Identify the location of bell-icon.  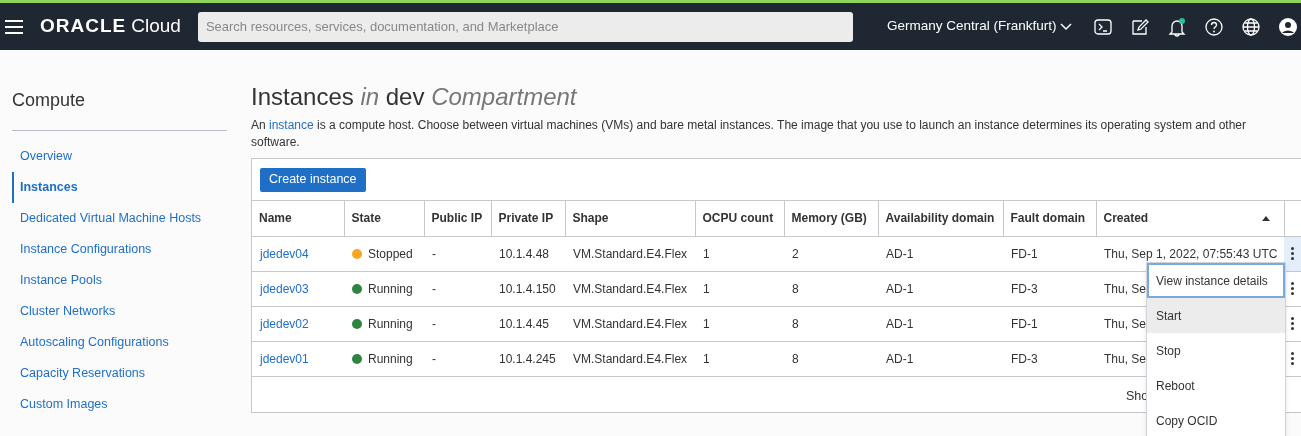
(1177, 26).